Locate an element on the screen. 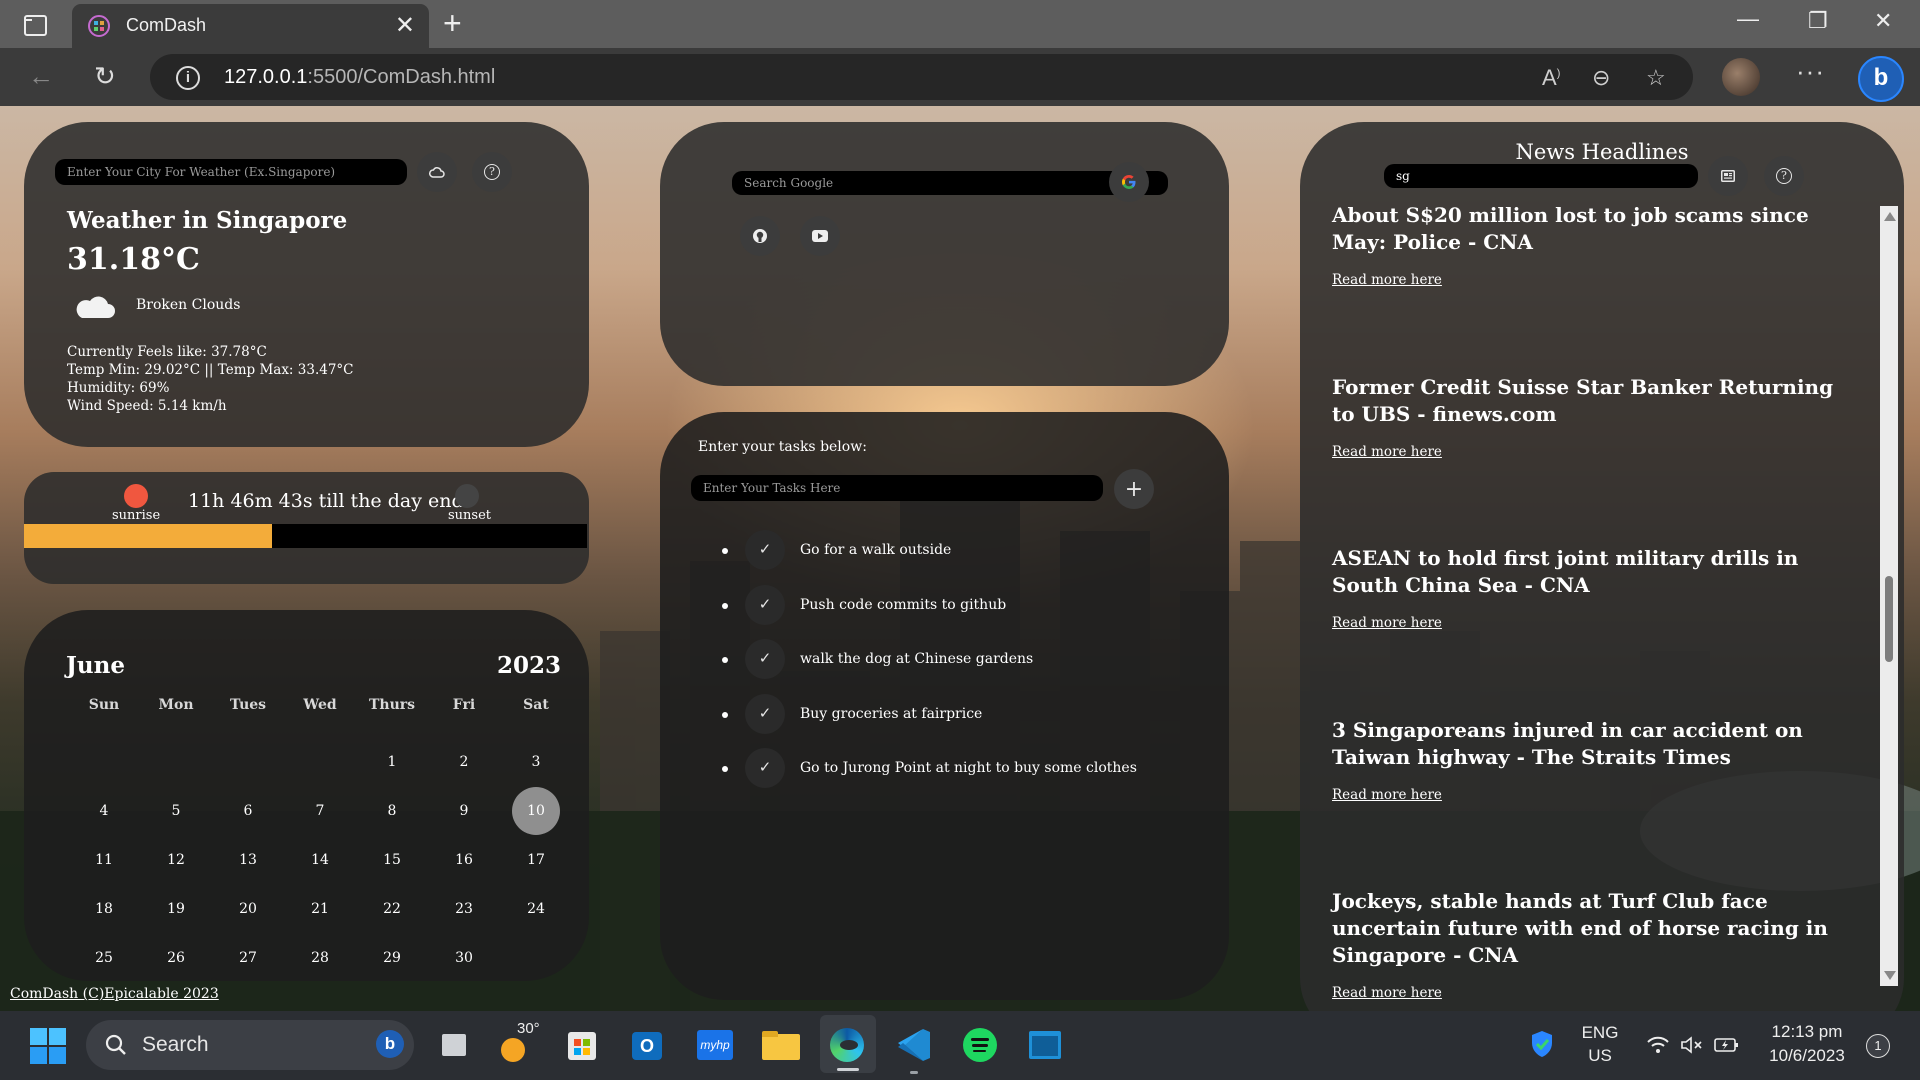  bing-copilot-icon: b is located at coordinates (1881, 79).